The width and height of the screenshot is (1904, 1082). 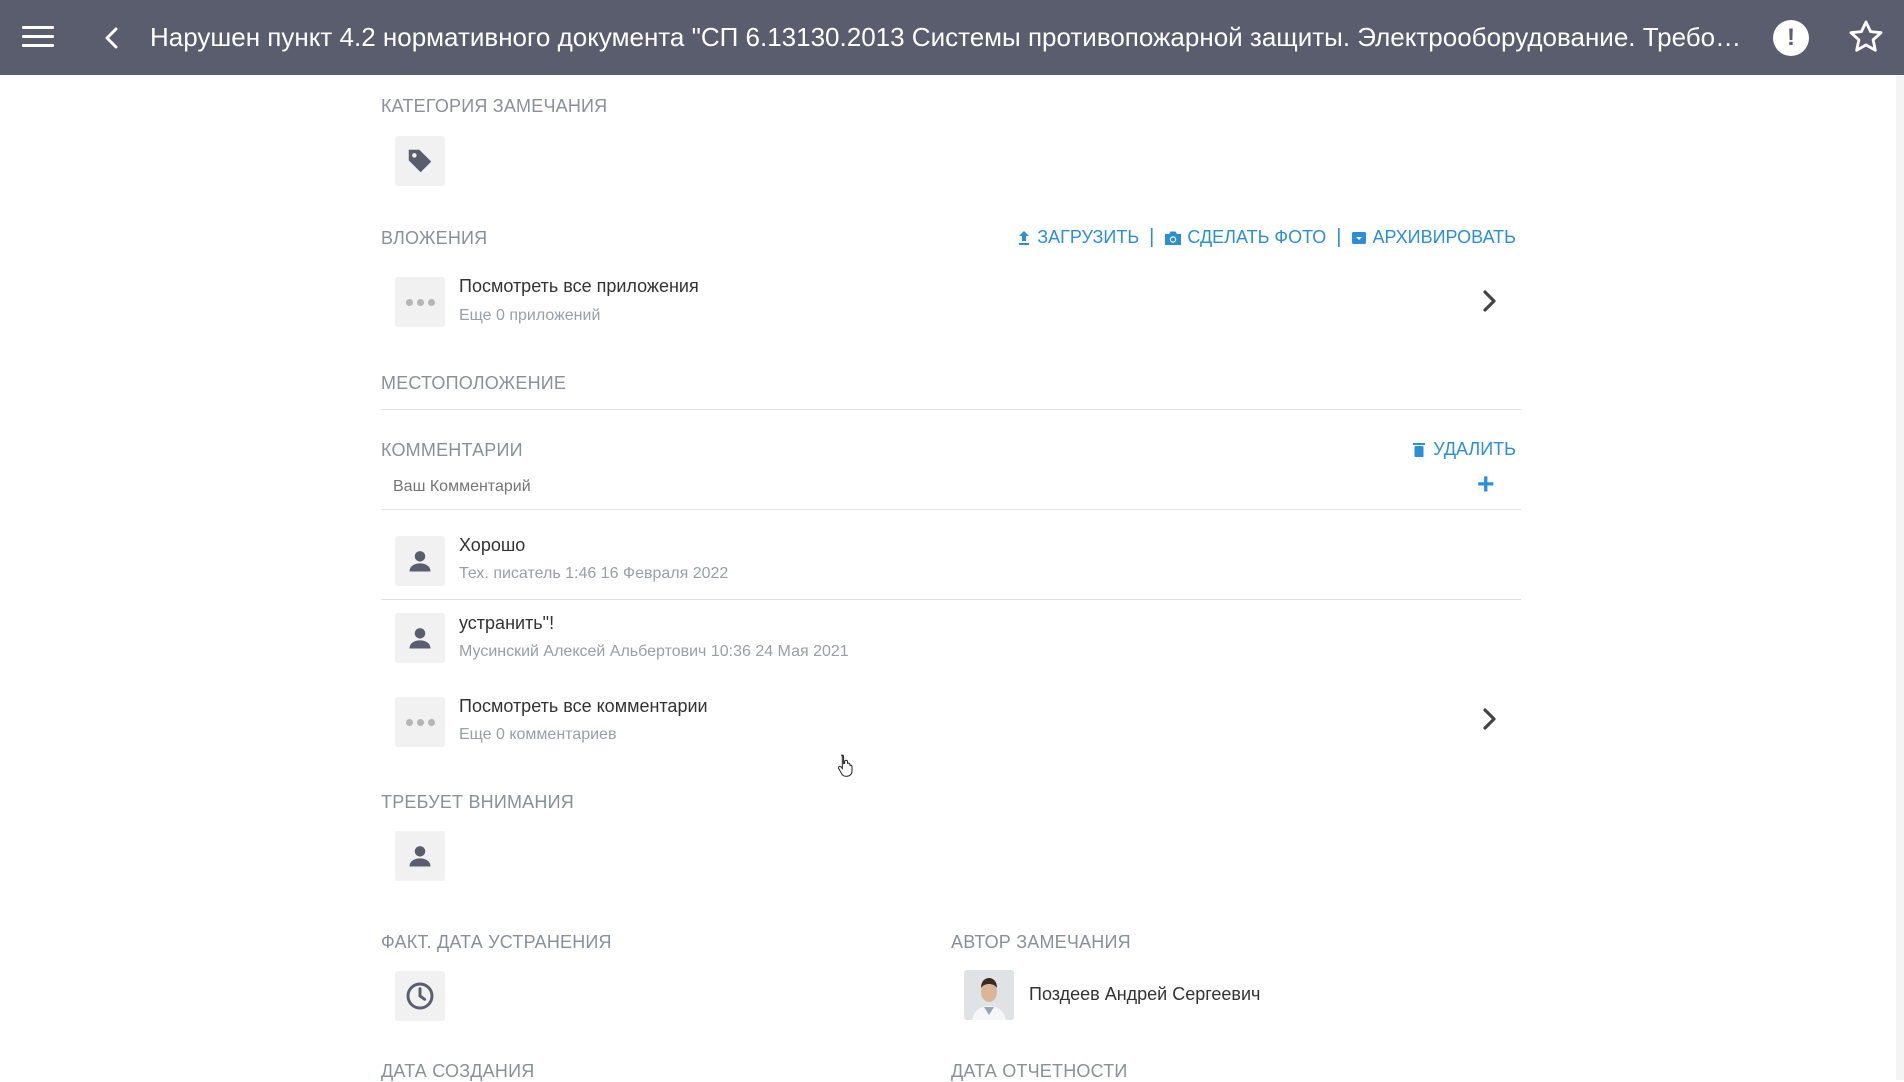 I want to click on comment-text: устранить"!, so click(x=507, y=623).